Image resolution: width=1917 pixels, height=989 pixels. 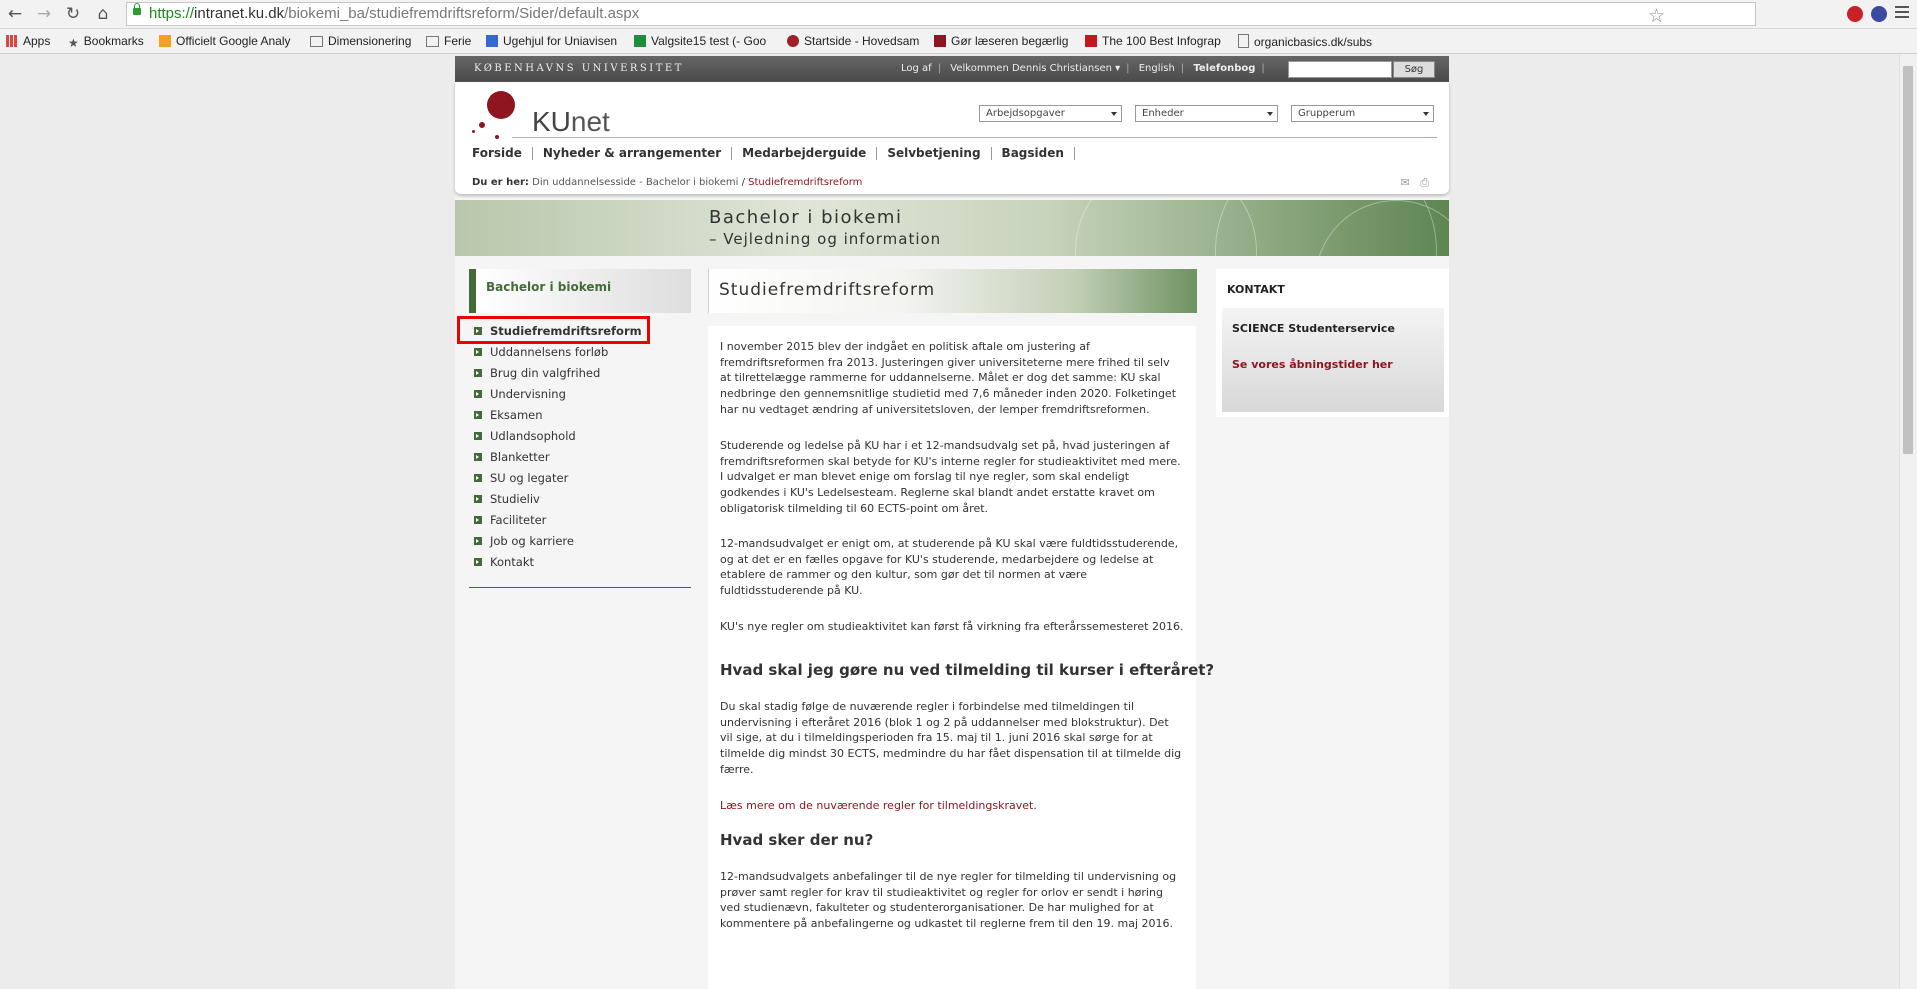 What do you see at coordinates (502, 153) in the screenshot?
I see `nav-forside: Forside` at bounding box center [502, 153].